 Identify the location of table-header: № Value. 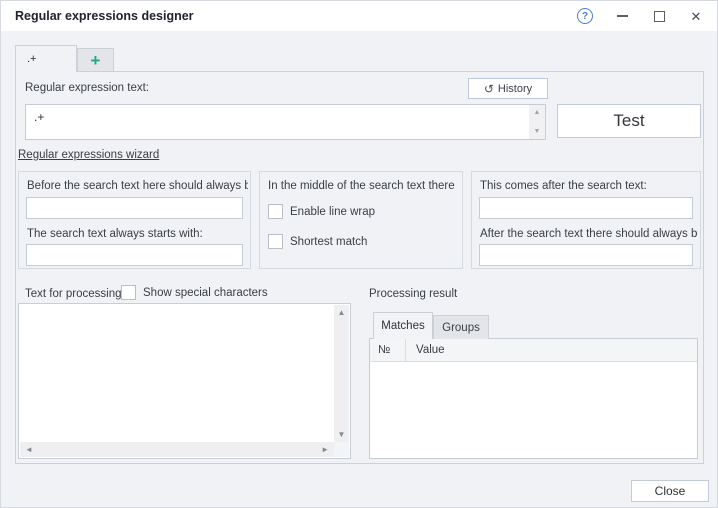
(533, 350).